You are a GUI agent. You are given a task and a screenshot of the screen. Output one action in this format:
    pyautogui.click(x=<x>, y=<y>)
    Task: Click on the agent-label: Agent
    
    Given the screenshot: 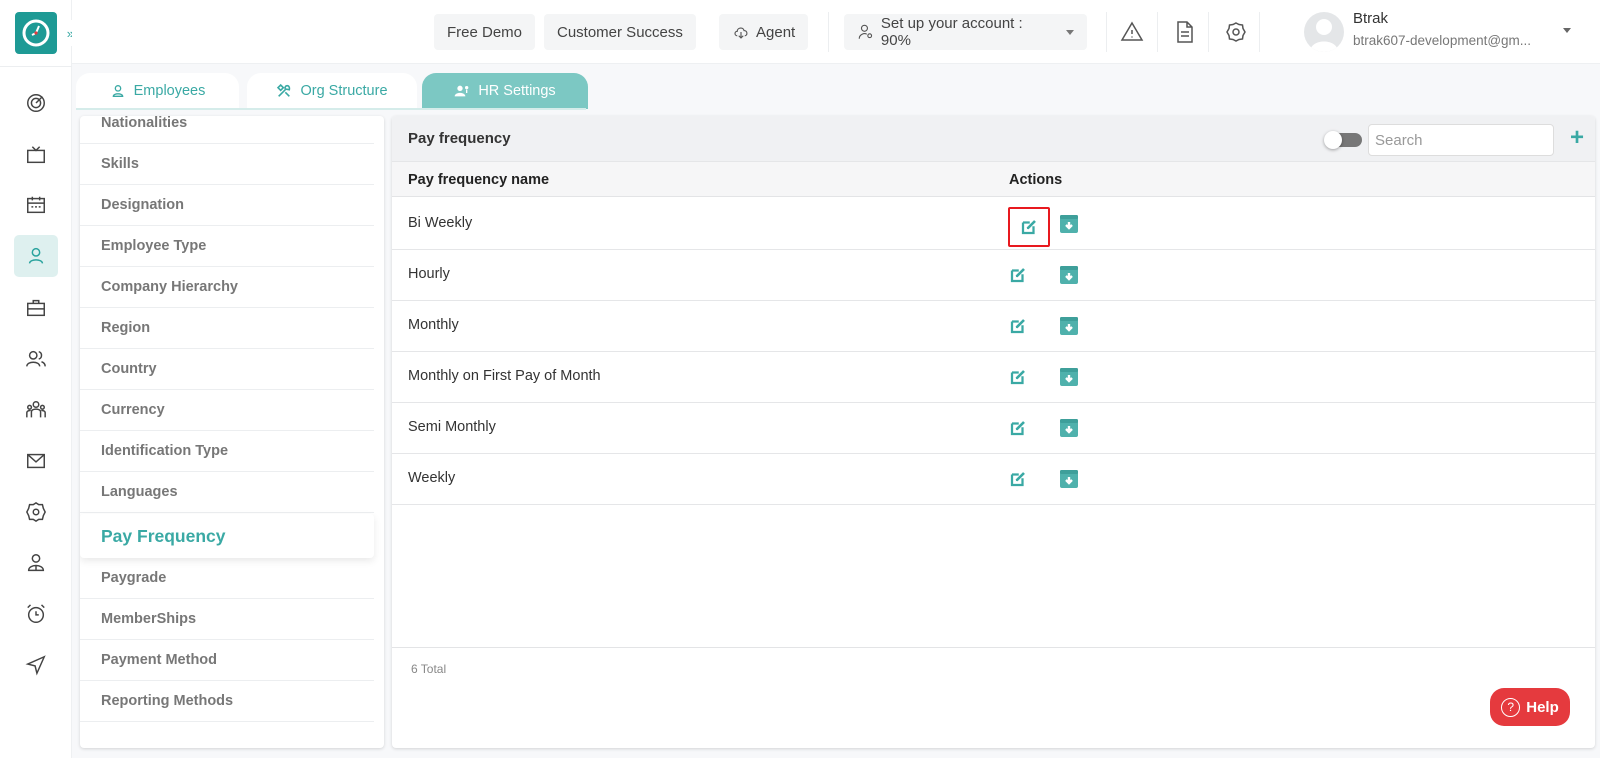 What is the action you would take?
    pyautogui.click(x=776, y=32)
    